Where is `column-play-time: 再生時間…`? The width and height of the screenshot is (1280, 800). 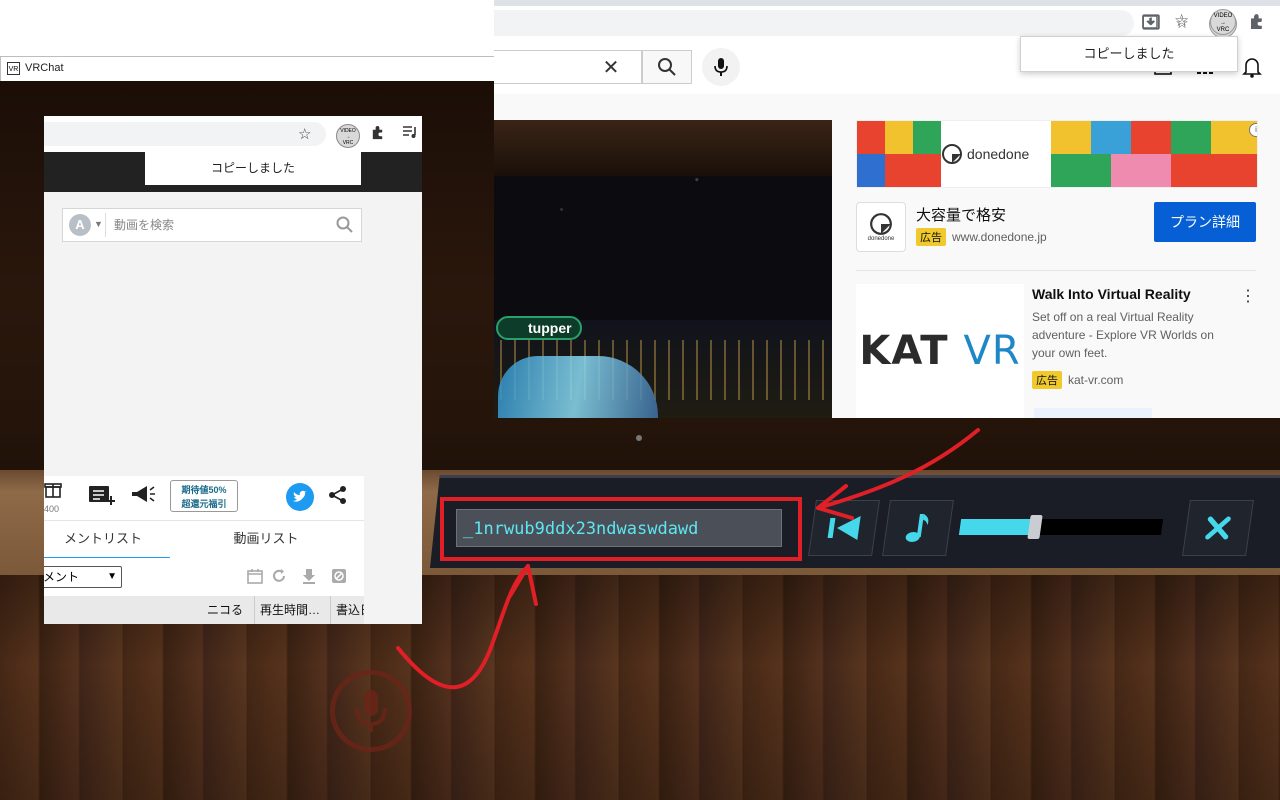
column-play-time: 再生時間… is located at coordinates (292, 610).